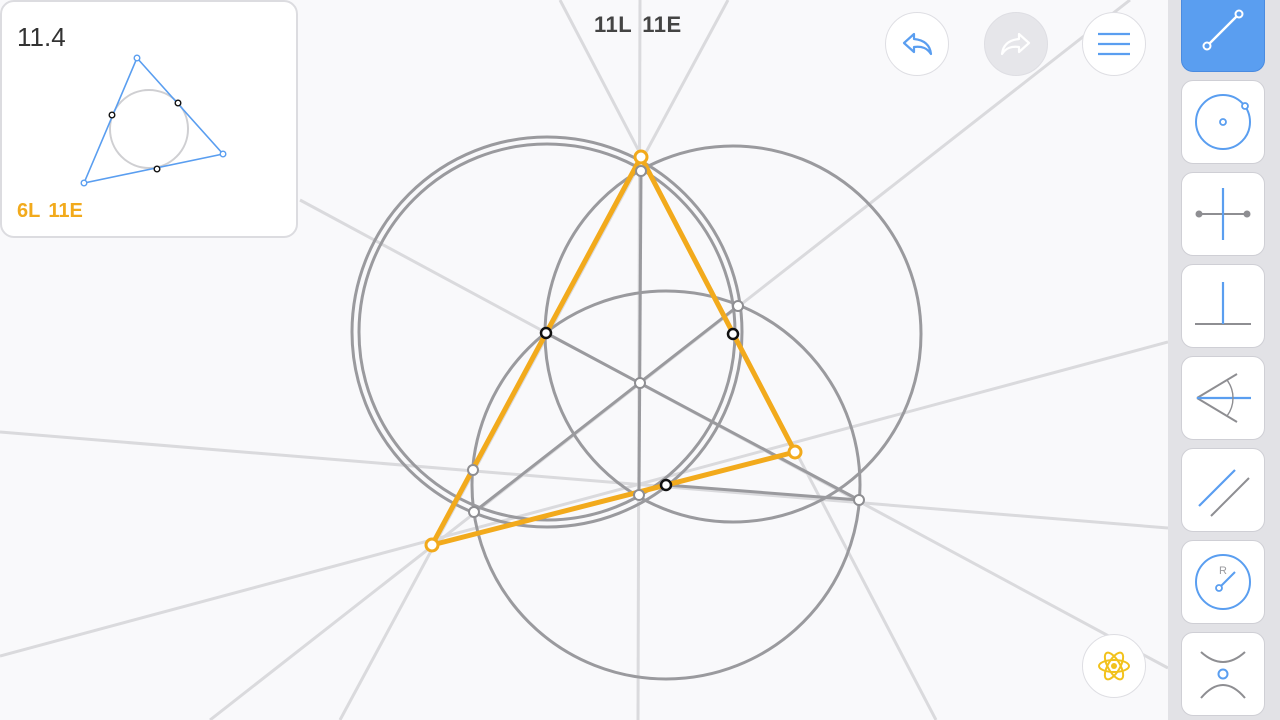  I want to click on angle-bisector-icon, so click(1223, 398).